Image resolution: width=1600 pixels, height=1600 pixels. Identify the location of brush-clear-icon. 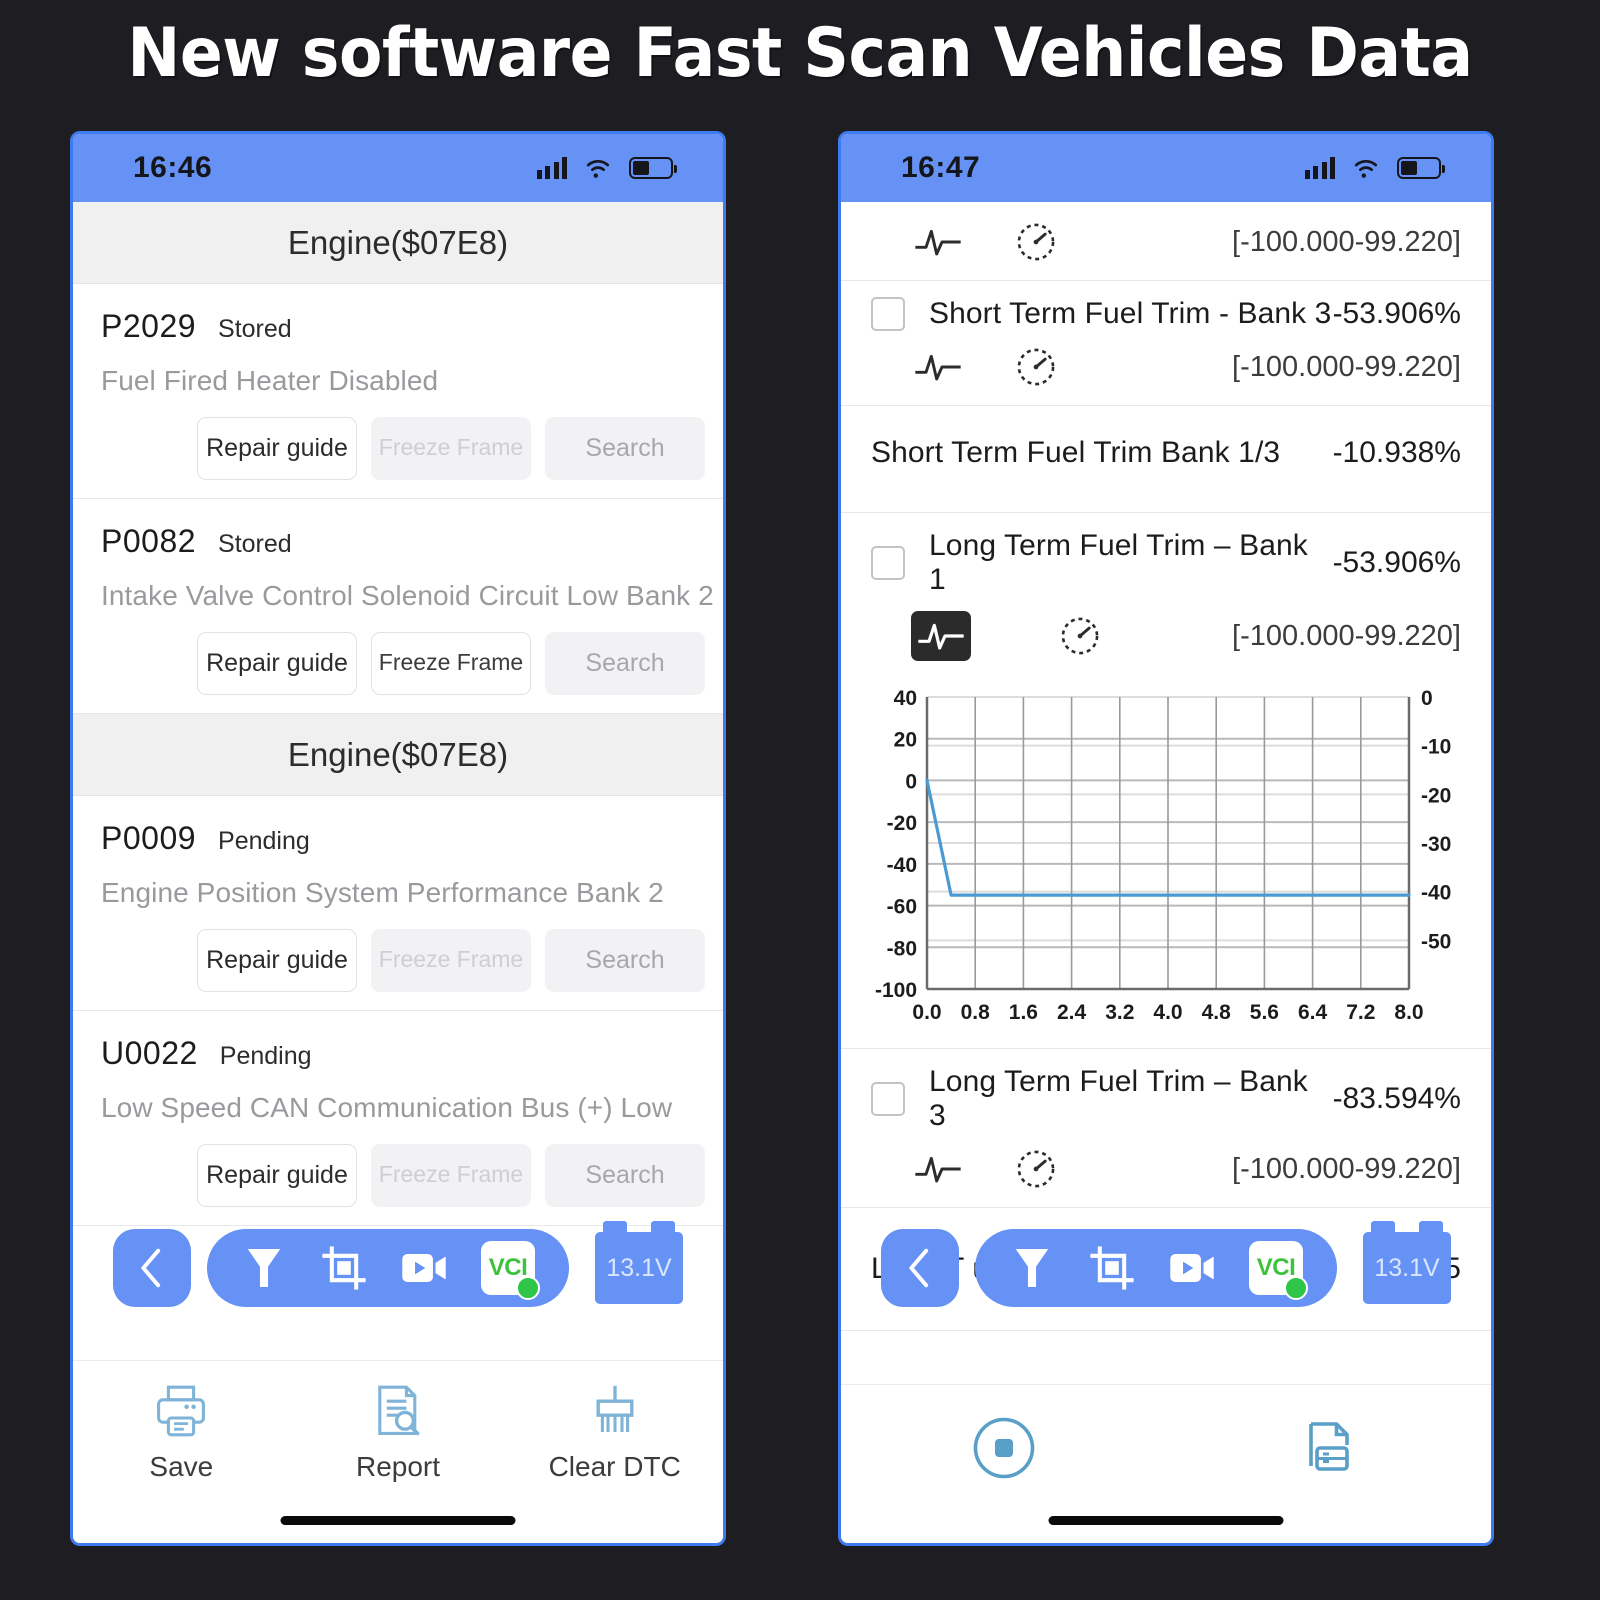
(615, 1408).